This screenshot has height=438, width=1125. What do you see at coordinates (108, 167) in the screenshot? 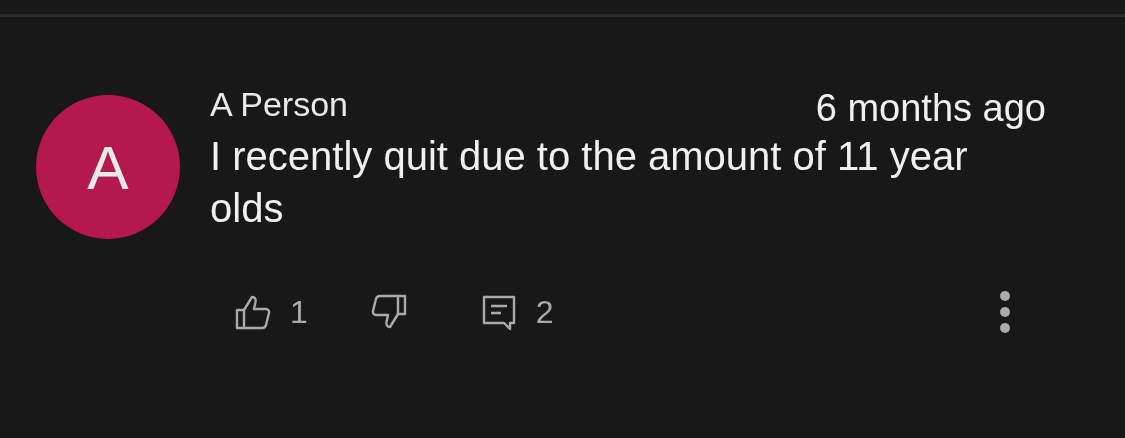
I see `avatar: A` at bounding box center [108, 167].